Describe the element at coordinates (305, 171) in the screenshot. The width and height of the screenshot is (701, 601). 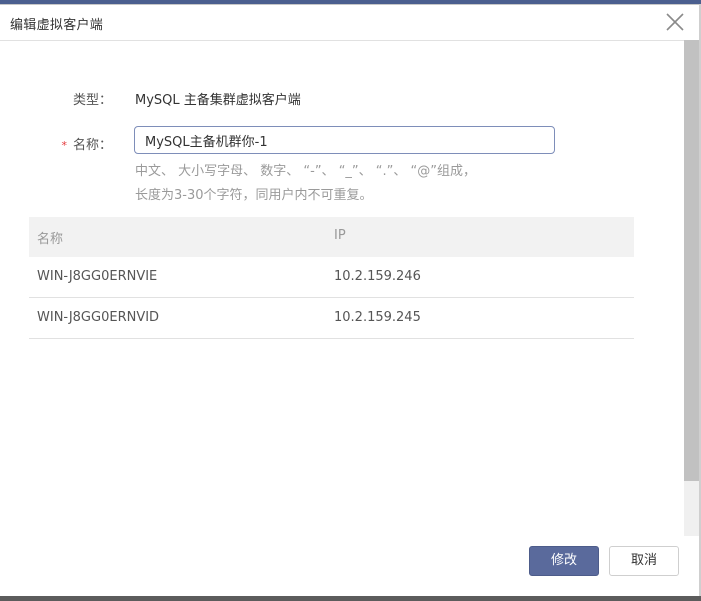
I see `name-hint-line1: 中文、 大小写字母、 数字、 “-”、 “_”、 “.”、 “@”组成，` at that location.